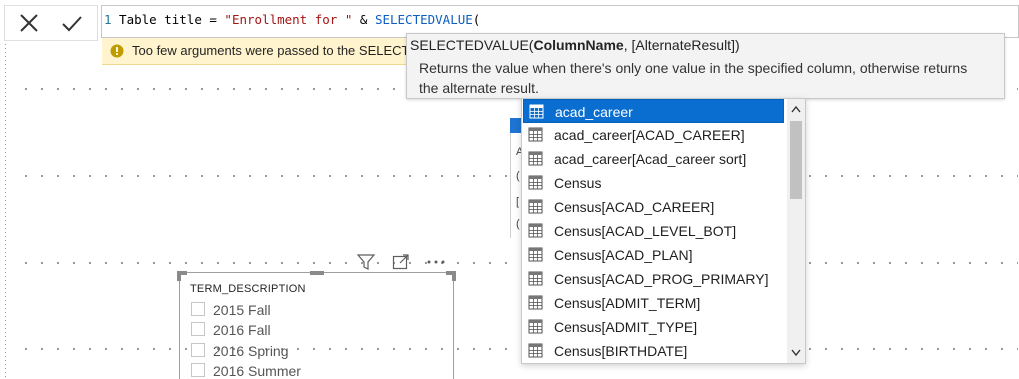 The height and width of the screenshot is (379, 1019). I want to click on autocomplete-item-label: Census, so click(578, 183).